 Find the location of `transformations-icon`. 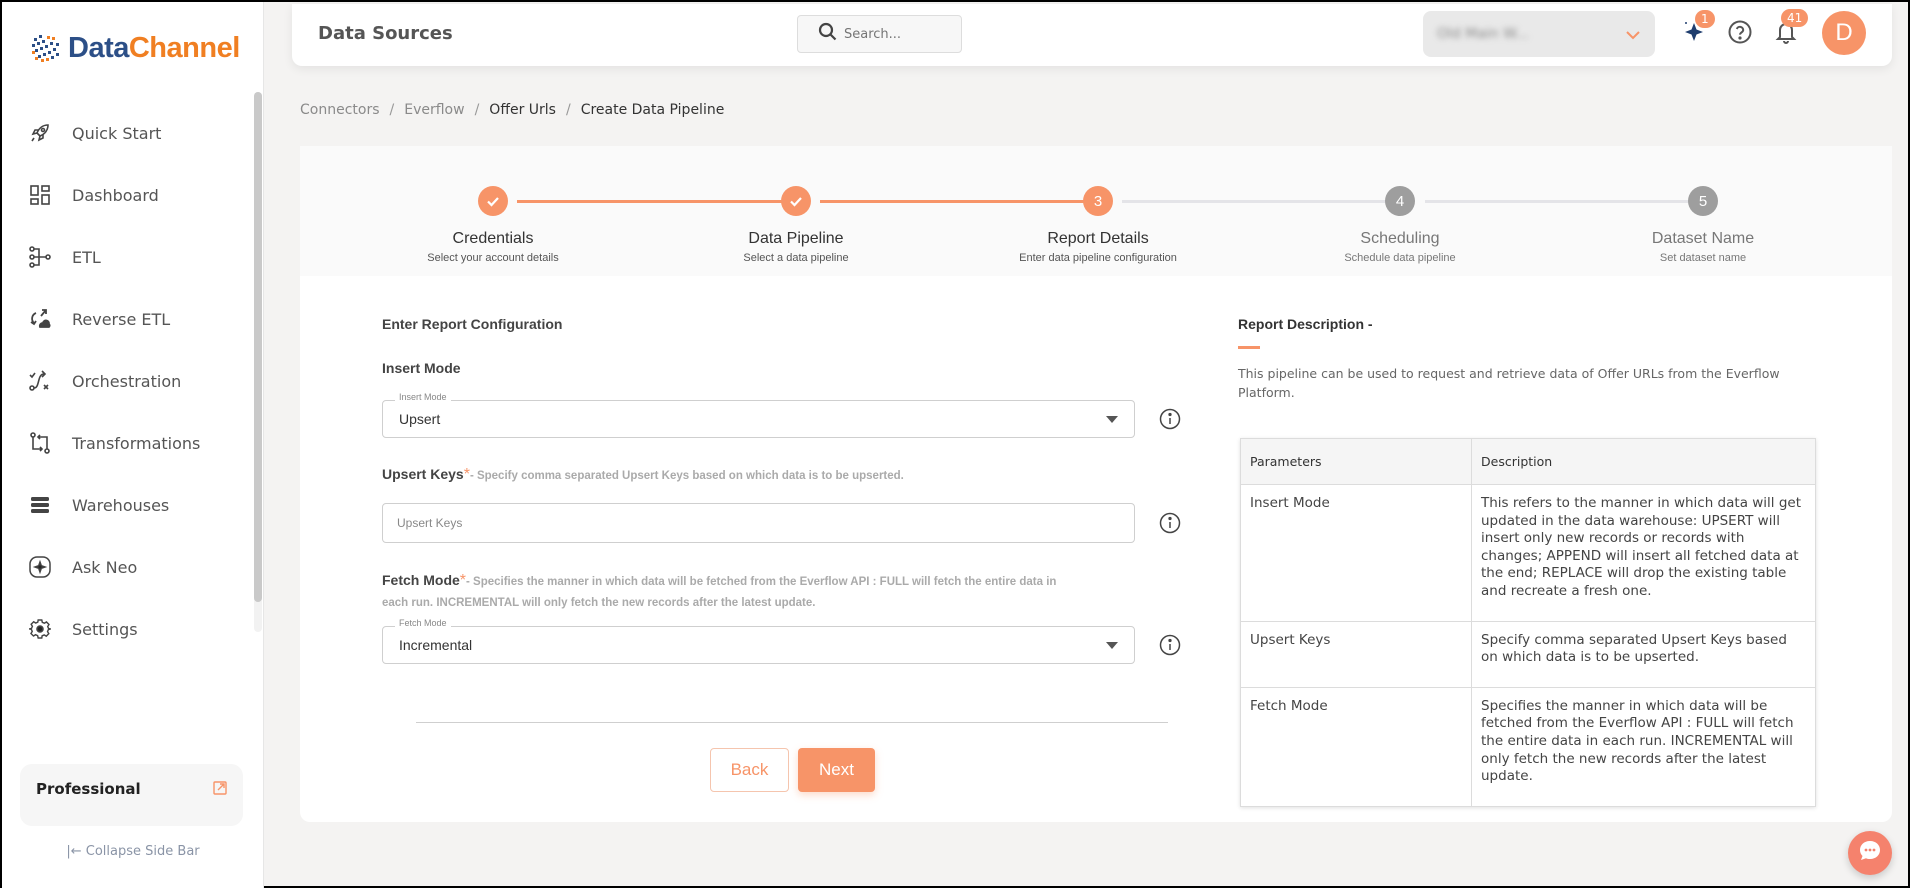

transformations-icon is located at coordinates (40, 443).